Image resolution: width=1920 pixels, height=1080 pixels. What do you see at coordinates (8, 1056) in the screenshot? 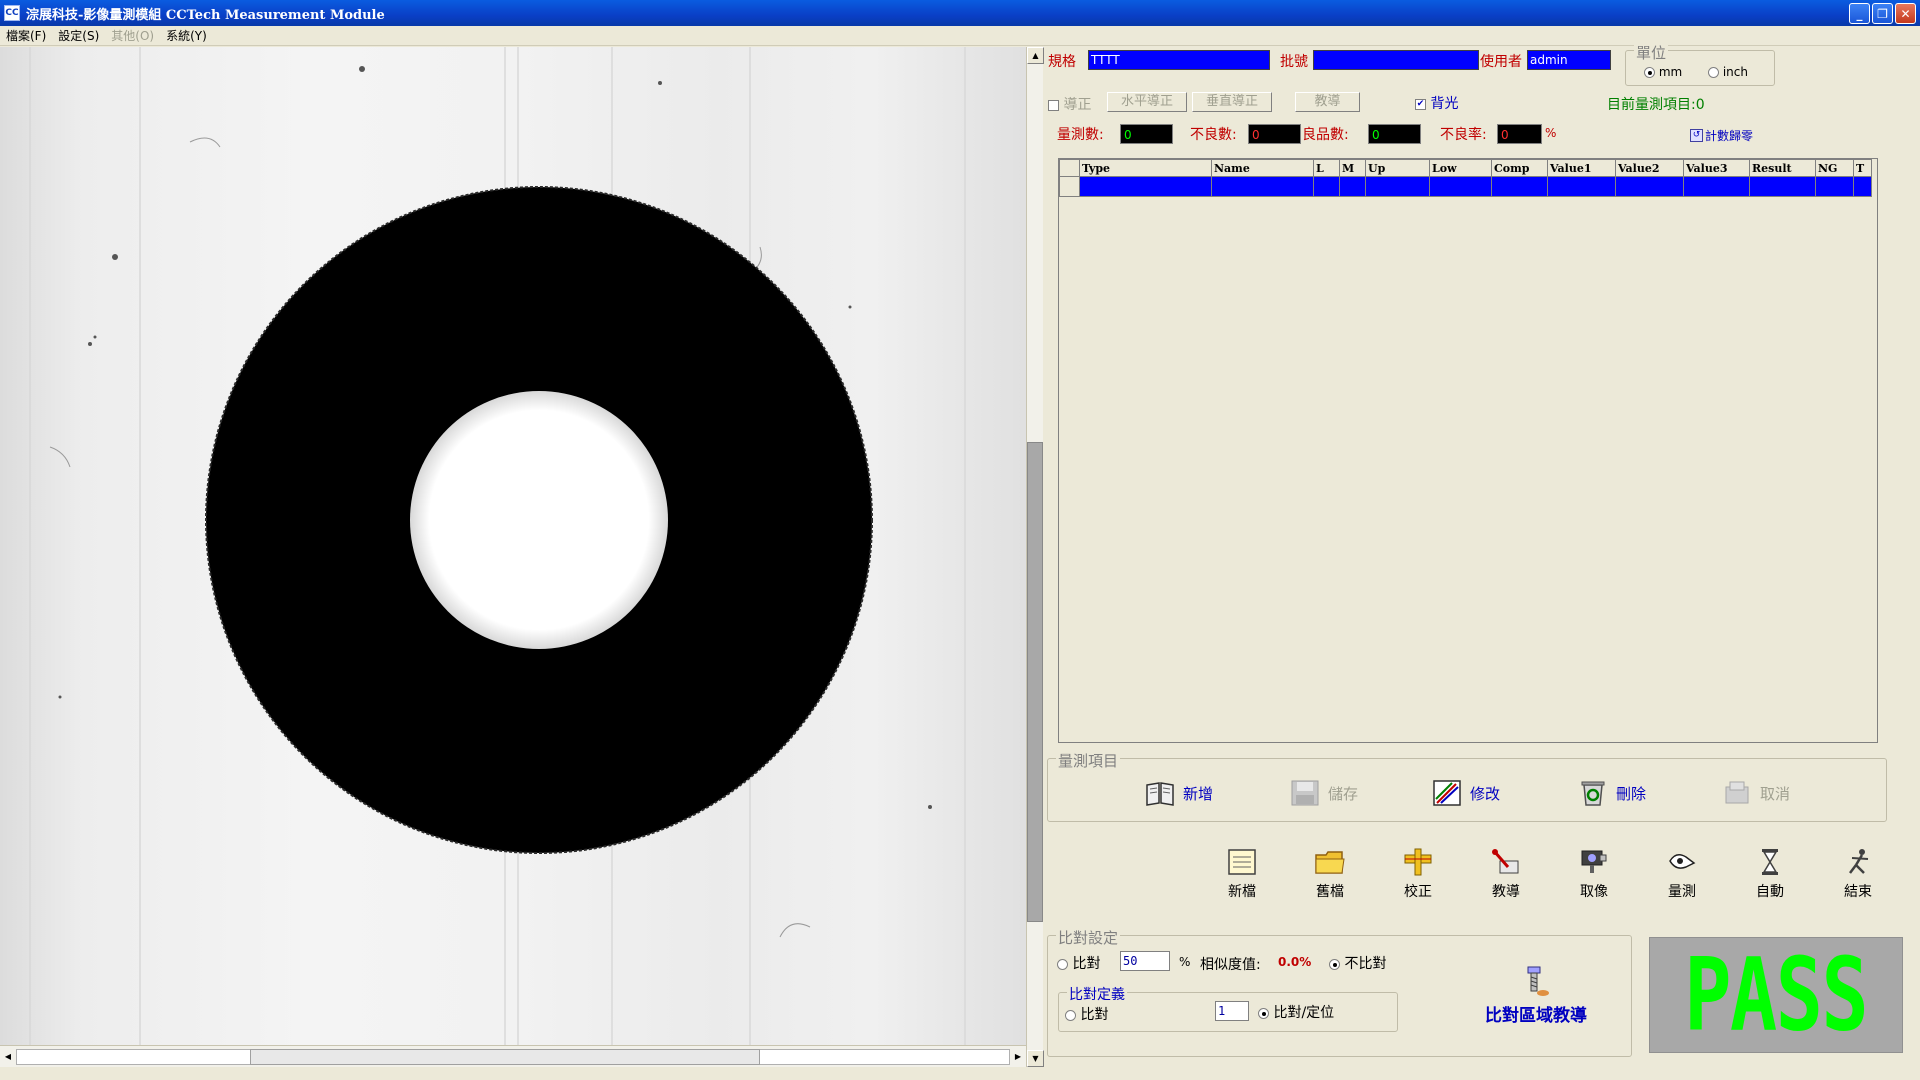
I see `scroll-left-arrow: ◀` at bounding box center [8, 1056].